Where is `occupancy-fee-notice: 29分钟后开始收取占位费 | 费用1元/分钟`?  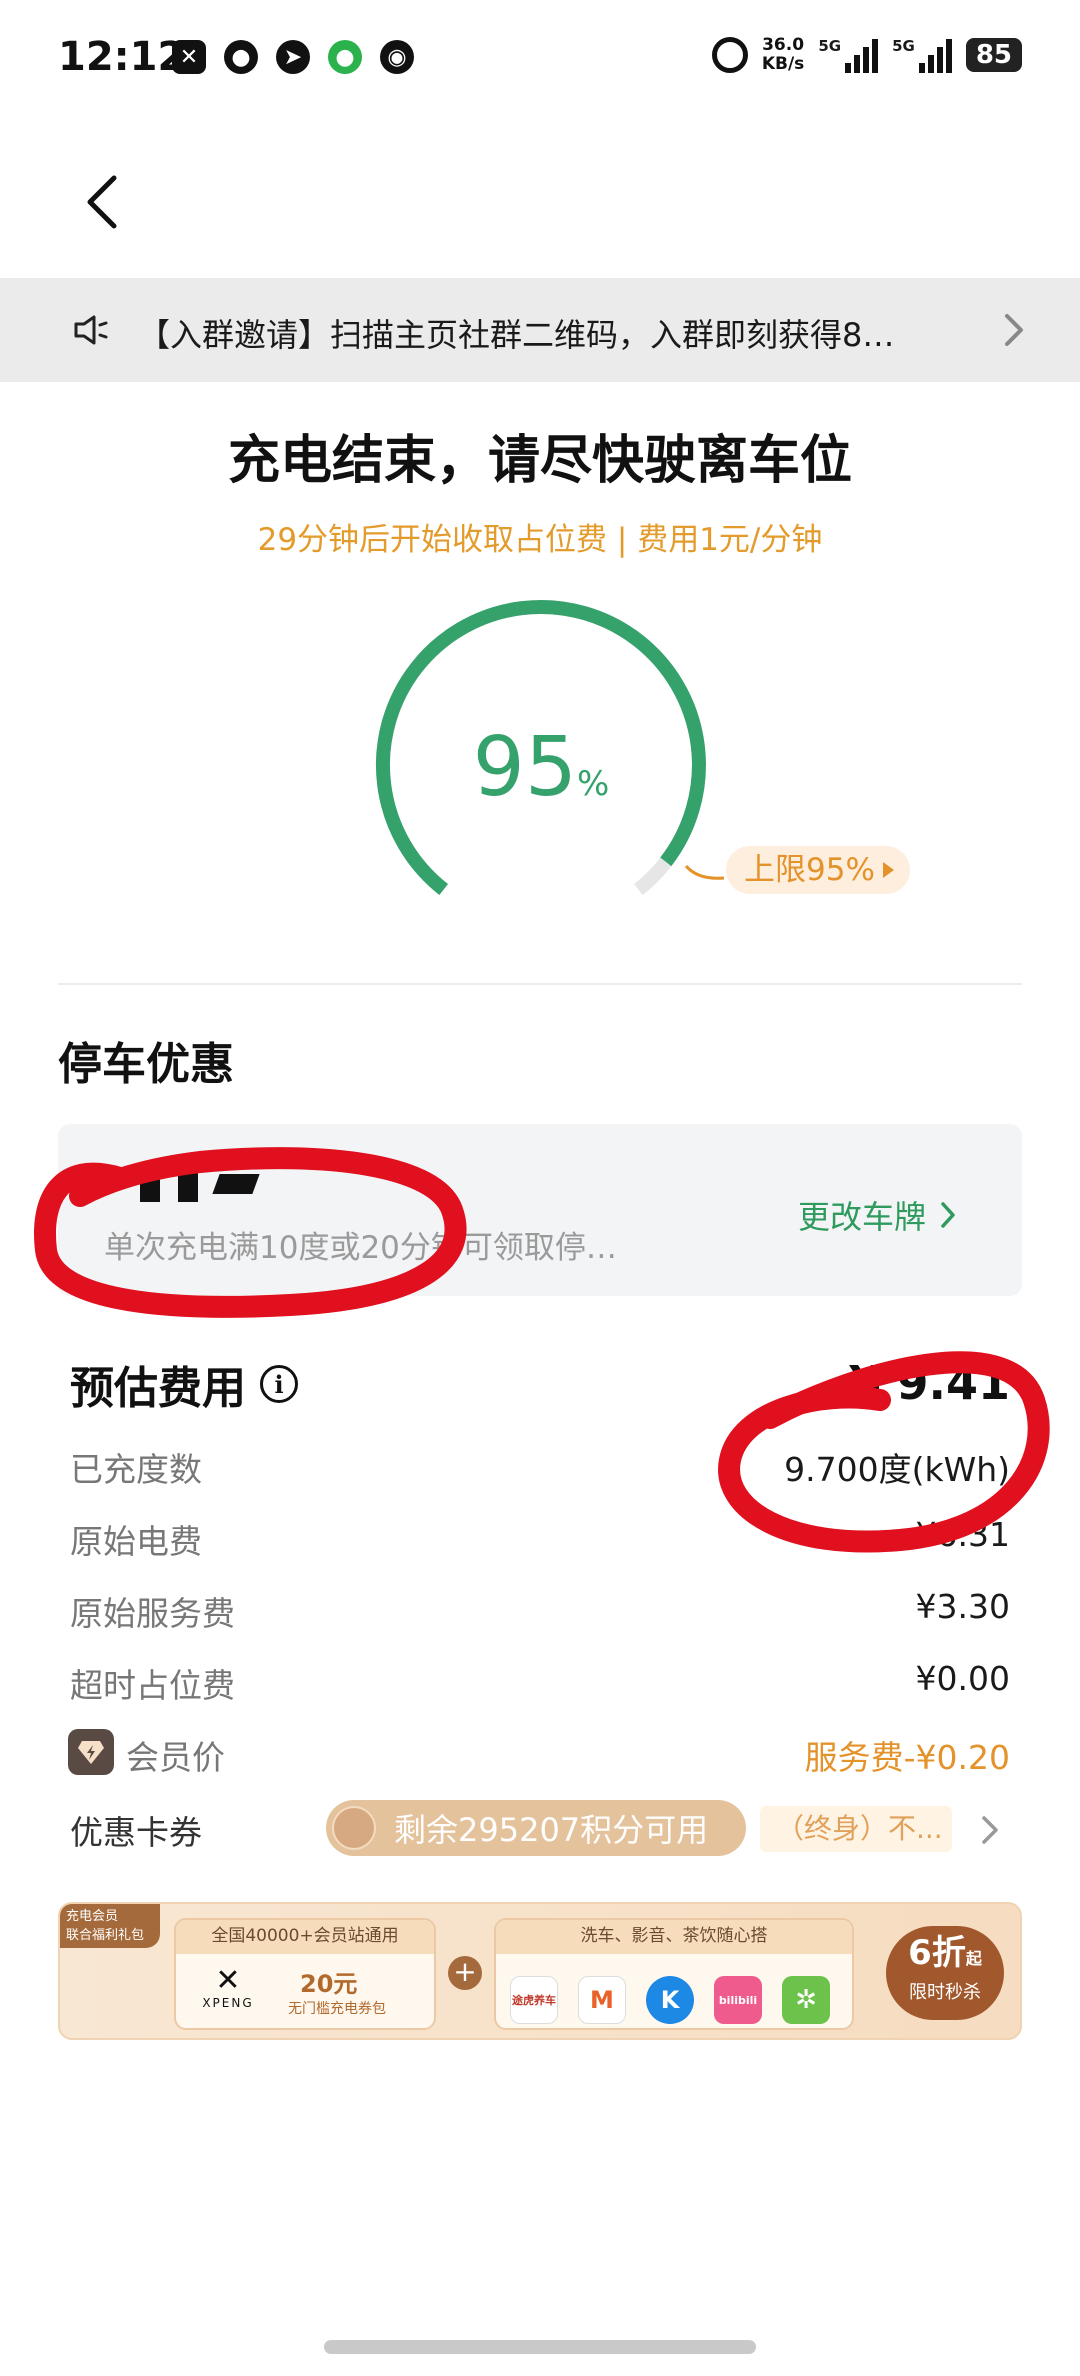
occupancy-fee-notice: 29分钟后开始收取占位费 | 费用1元/分钟 is located at coordinates (540, 540).